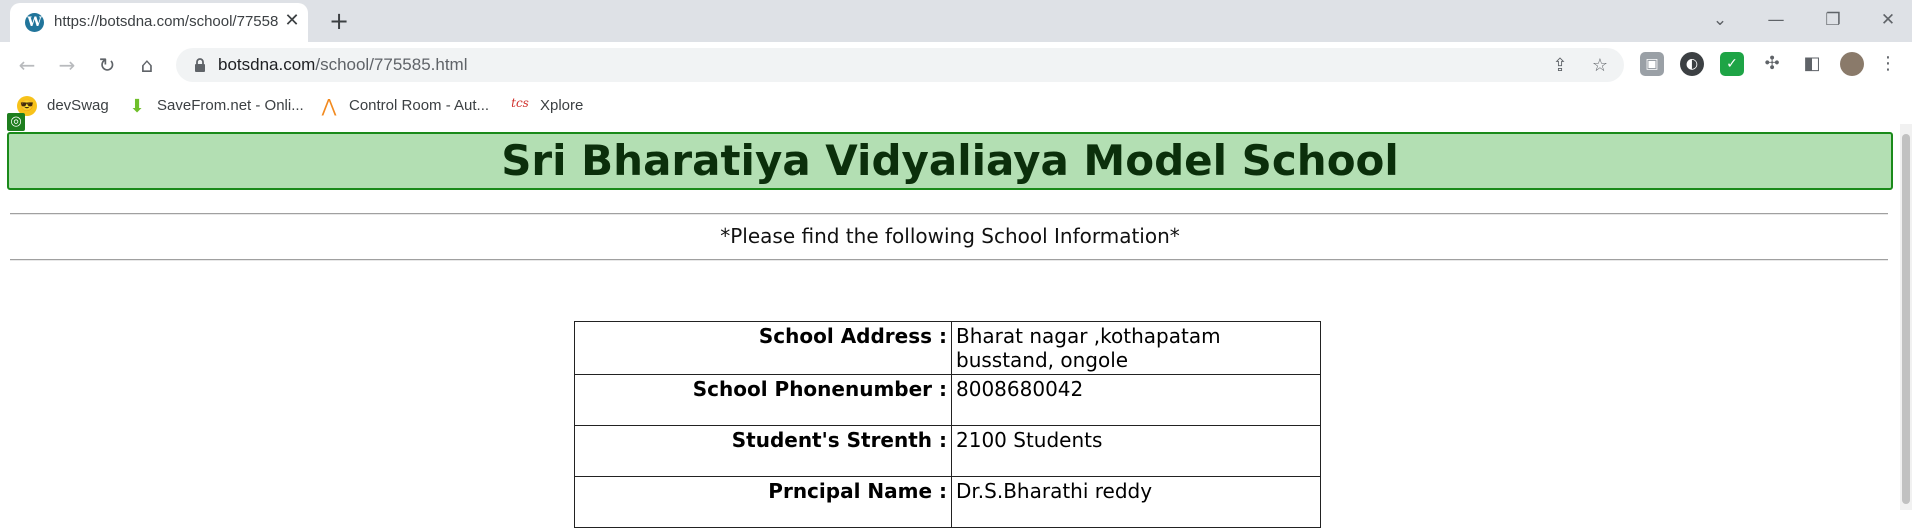 The image size is (1912, 528). I want to click on page-title: Sri Bharatiya Vidyaliaya Model School, so click(950, 160).